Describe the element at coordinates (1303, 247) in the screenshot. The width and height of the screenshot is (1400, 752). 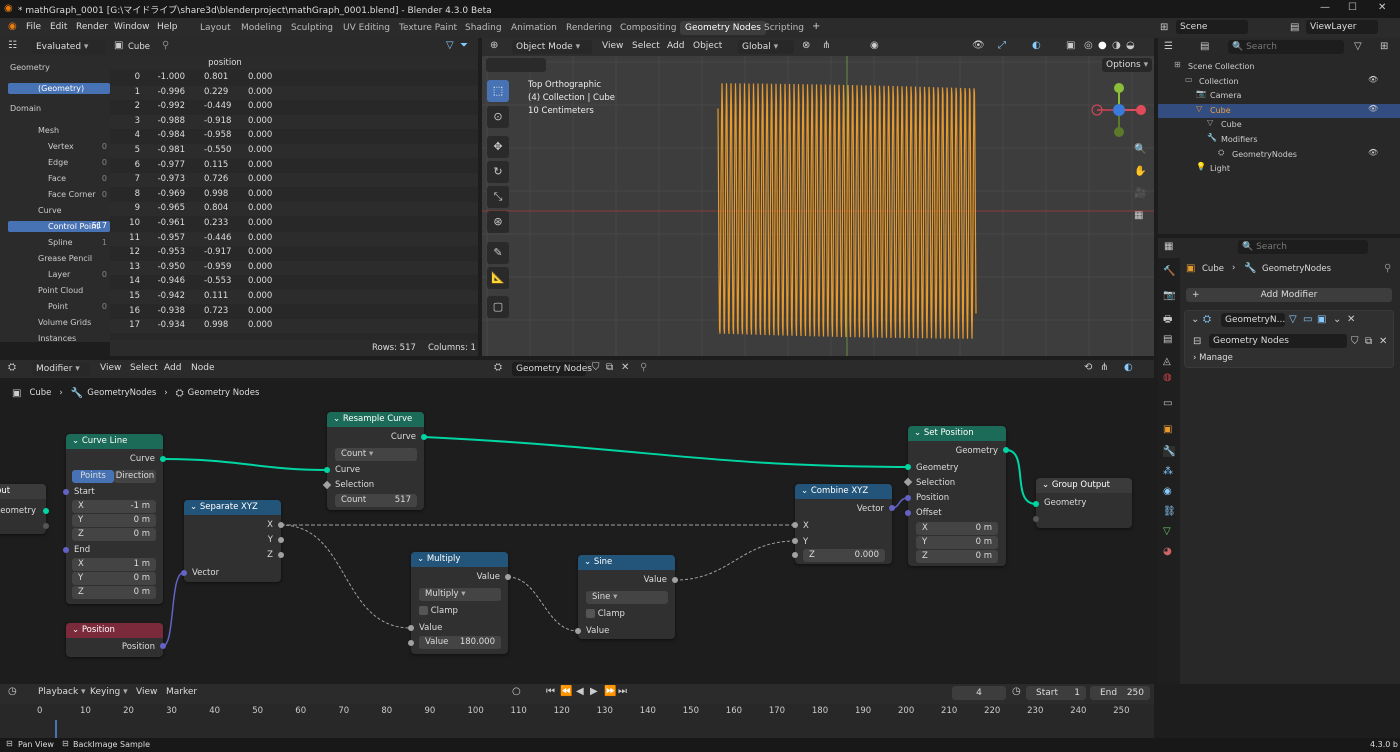
I see `properties-search: 🔍 Search` at that location.